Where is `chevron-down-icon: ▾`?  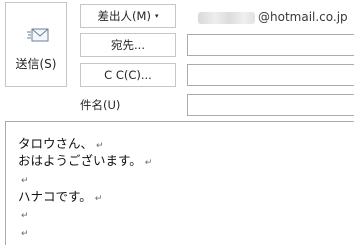
chevron-down-icon: ▾ is located at coordinates (156, 16).